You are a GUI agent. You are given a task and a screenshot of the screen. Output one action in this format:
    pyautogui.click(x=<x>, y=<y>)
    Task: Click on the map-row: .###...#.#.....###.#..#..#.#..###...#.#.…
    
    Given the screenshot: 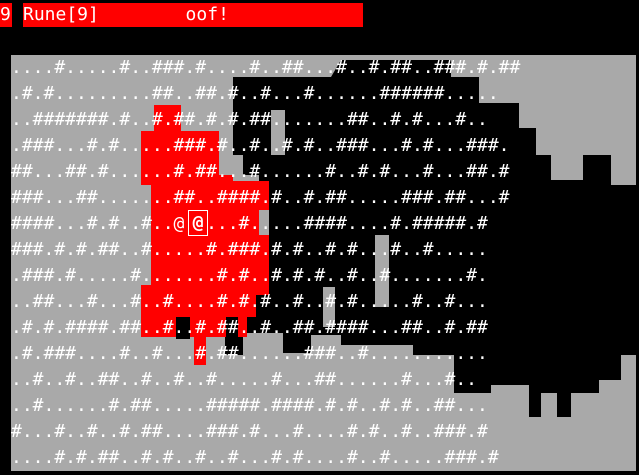 What is the action you would take?
    pyautogui.click(x=260, y=145)
    